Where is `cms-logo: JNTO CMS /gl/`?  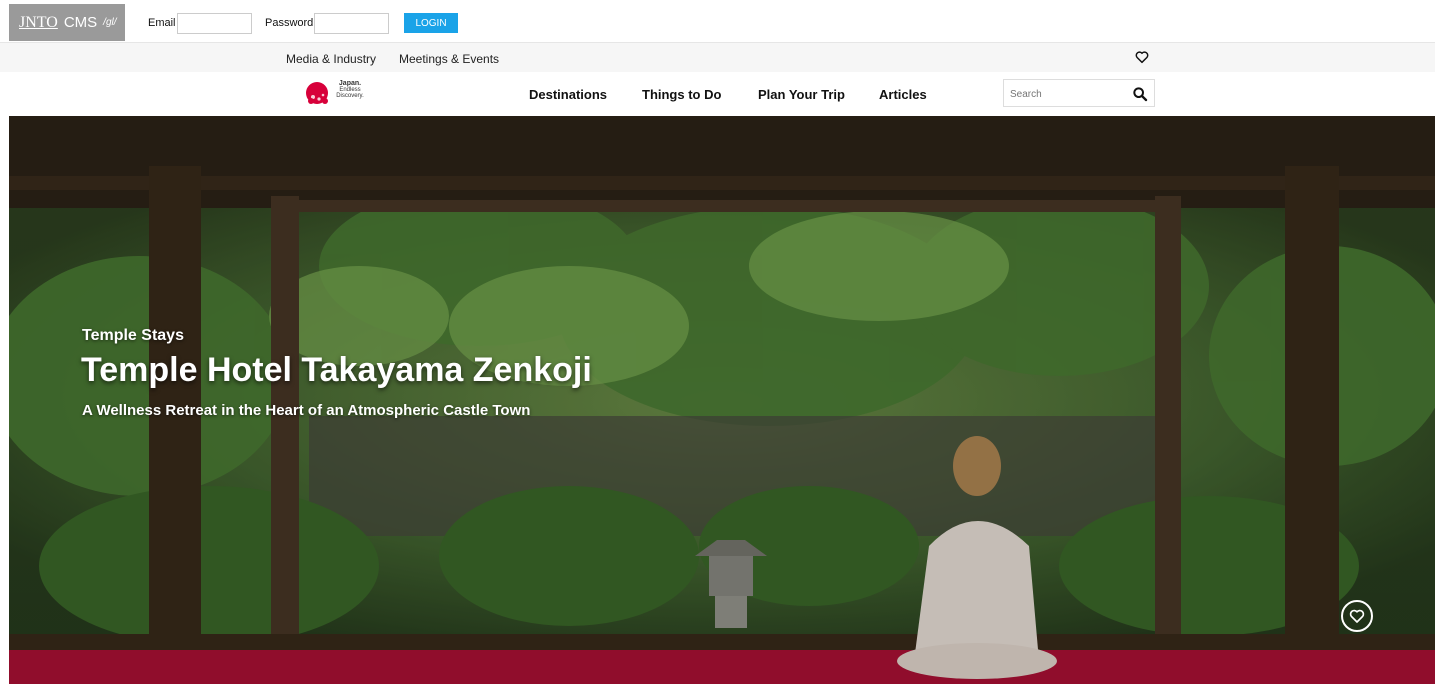 cms-logo: JNTO CMS /gl/ is located at coordinates (67, 22).